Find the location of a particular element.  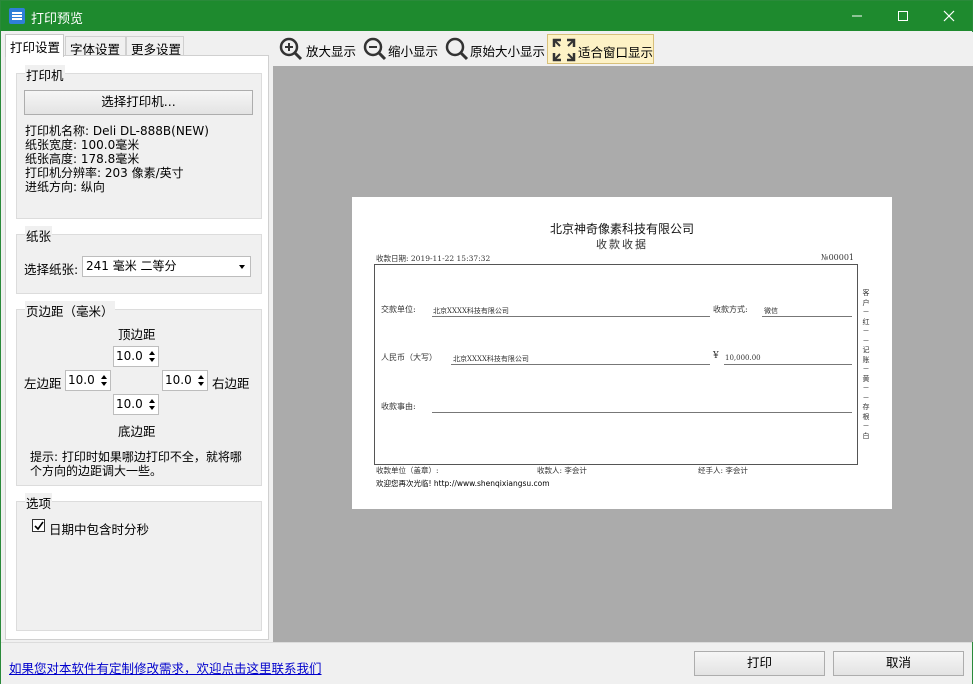

tab-more-settings: 更多设置 is located at coordinates (155, 46).